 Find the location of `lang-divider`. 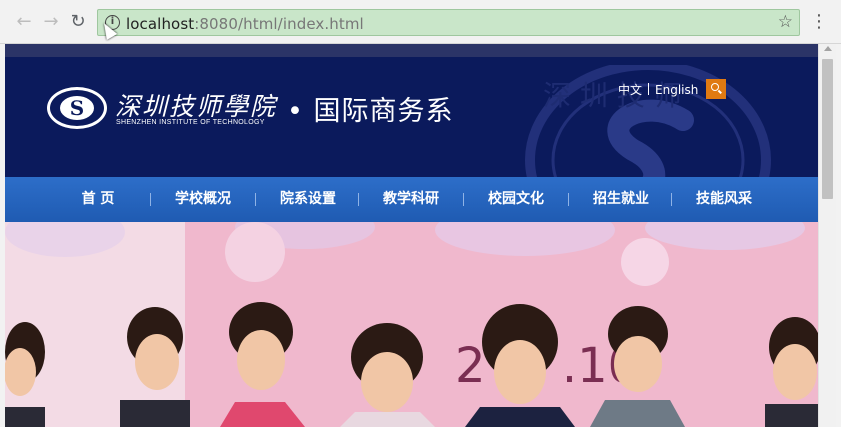

lang-divider is located at coordinates (649, 89).